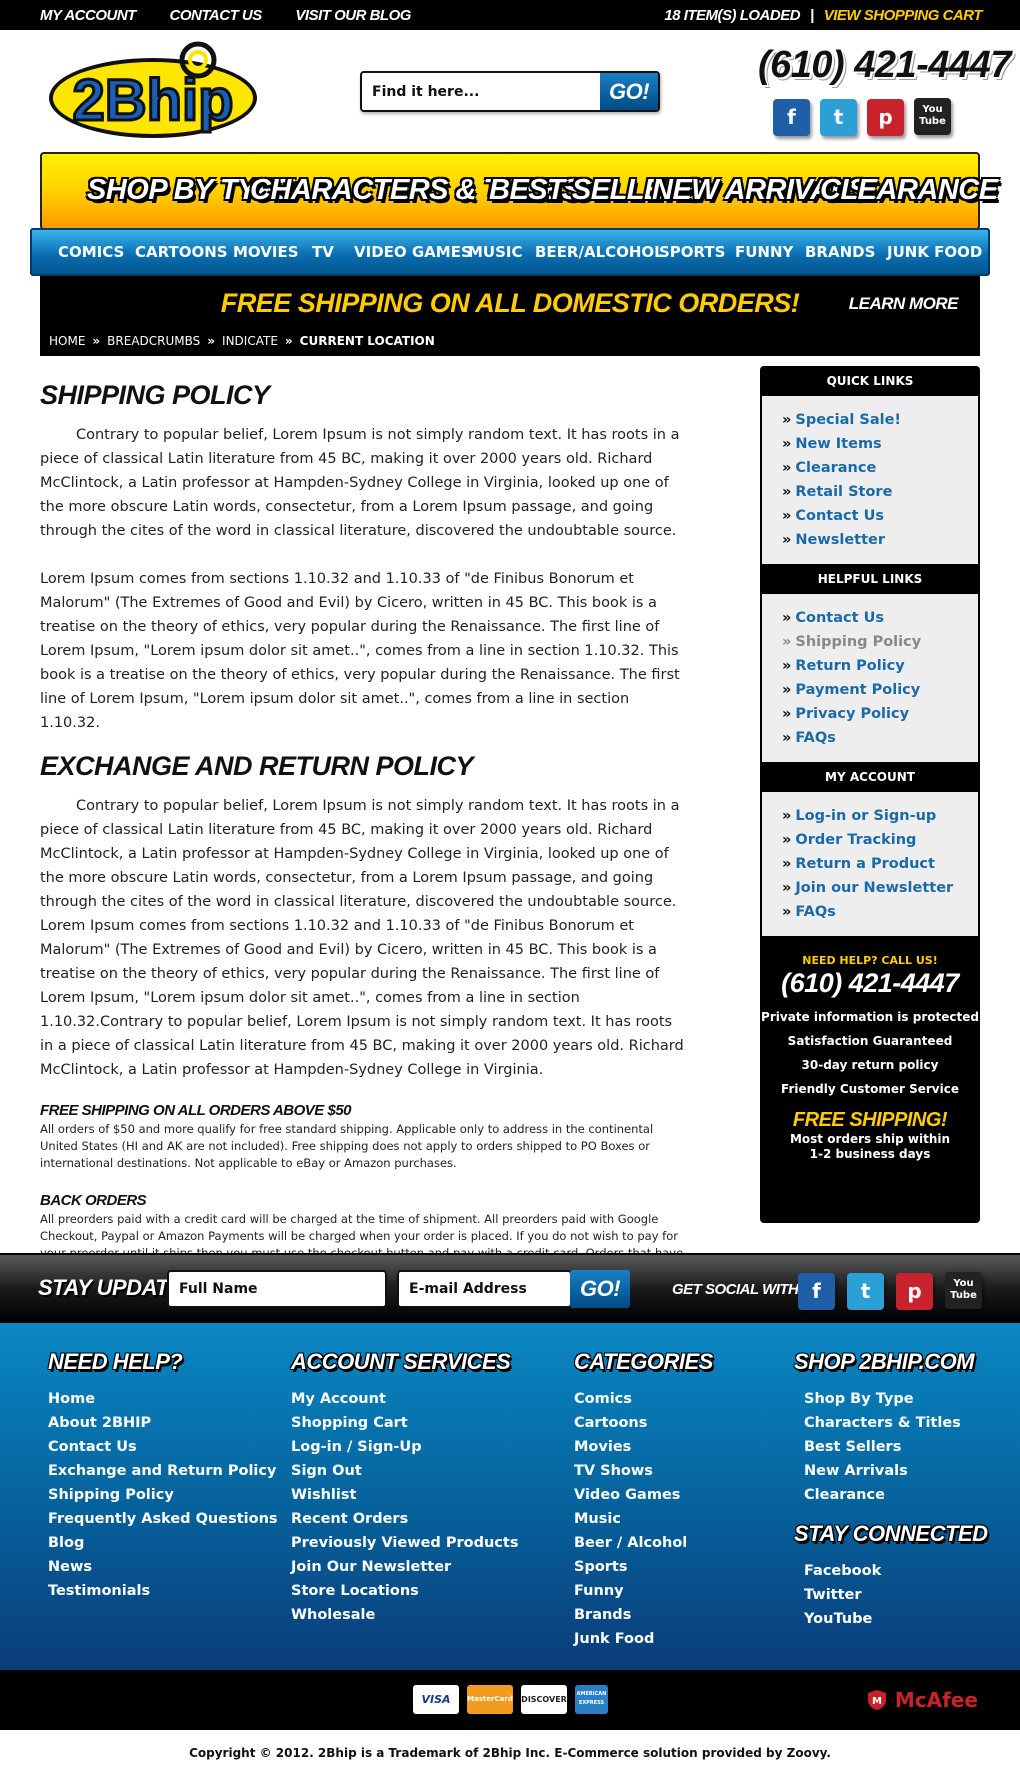 This screenshot has width=1020, height=1783. I want to click on sidebar-link: » Join our Newsletter, so click(880, 888).